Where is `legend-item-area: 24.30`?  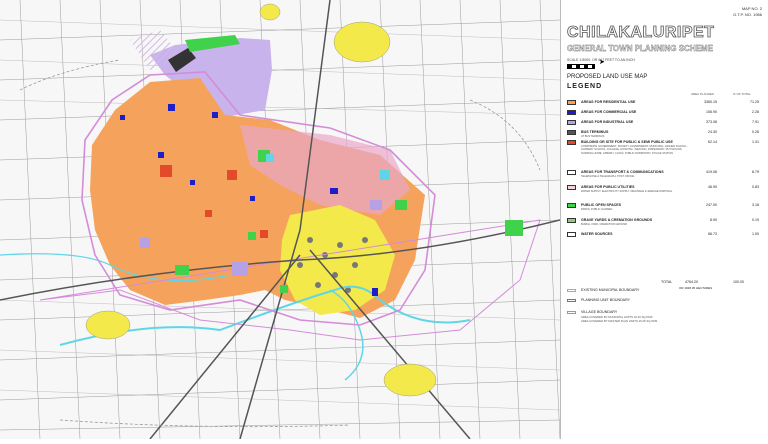
legend-item-area: 24.30 is located at coordinates (712, 132).